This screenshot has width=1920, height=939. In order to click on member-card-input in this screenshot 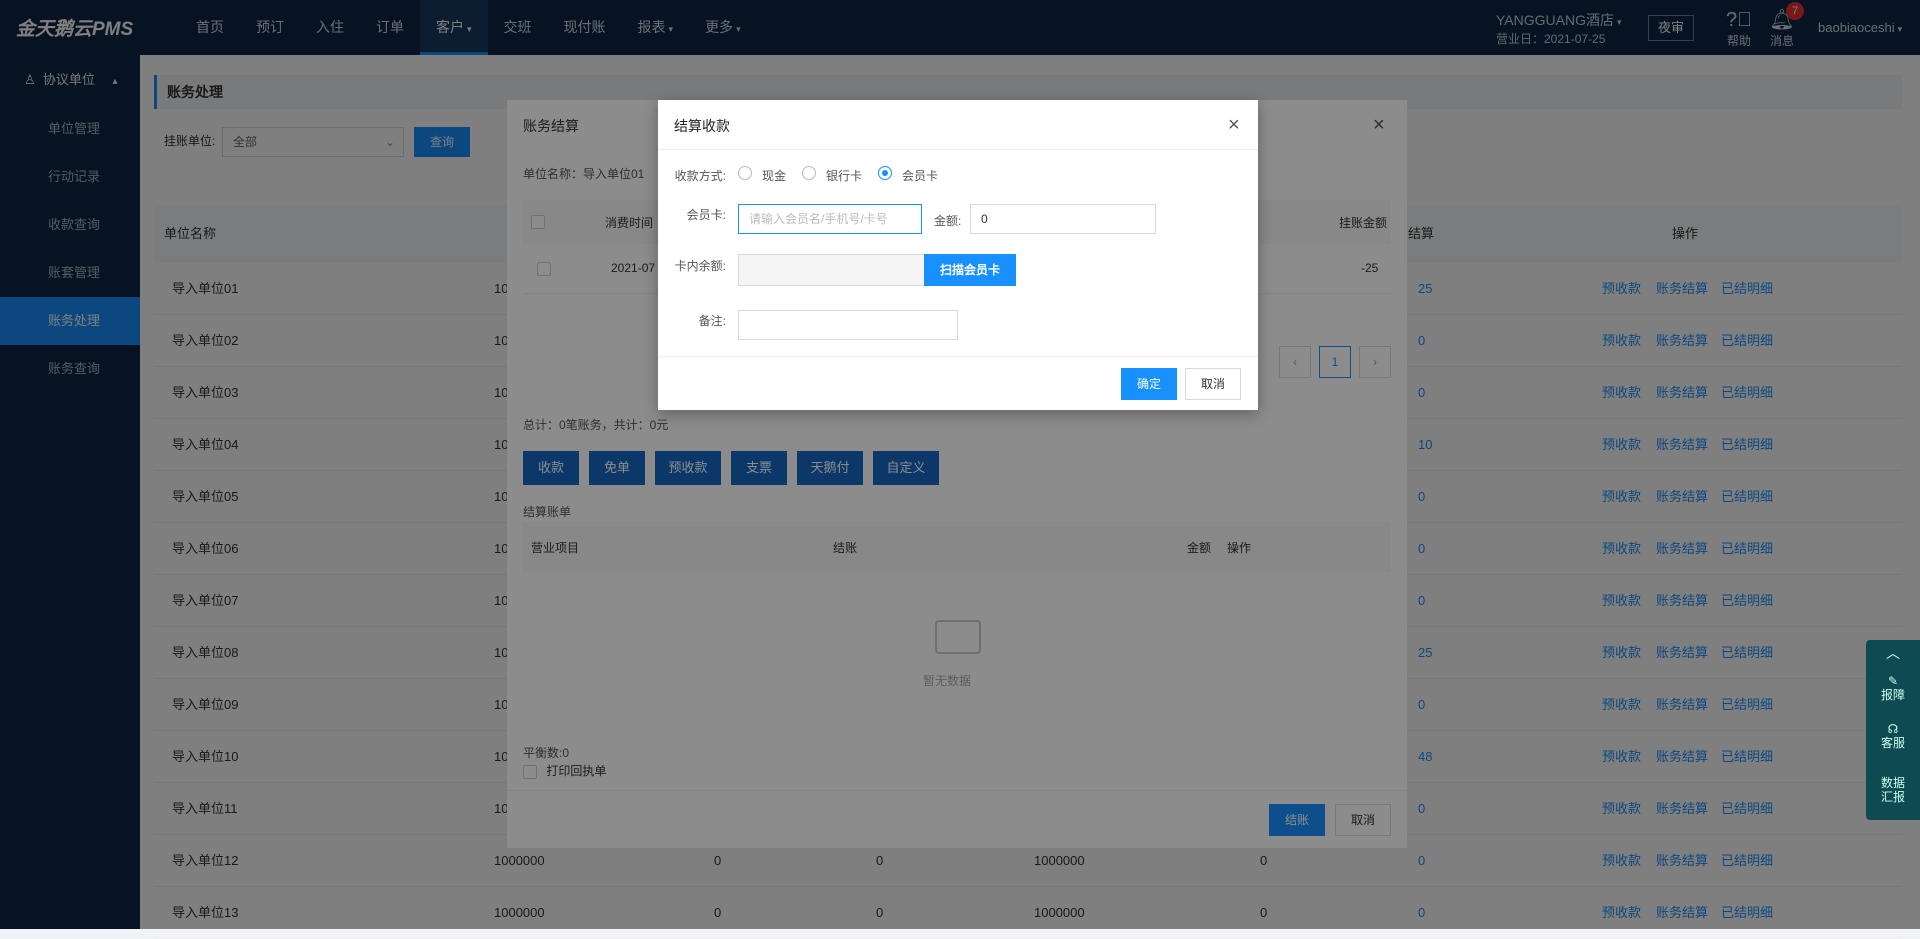, I will do `click(830, 219)`.